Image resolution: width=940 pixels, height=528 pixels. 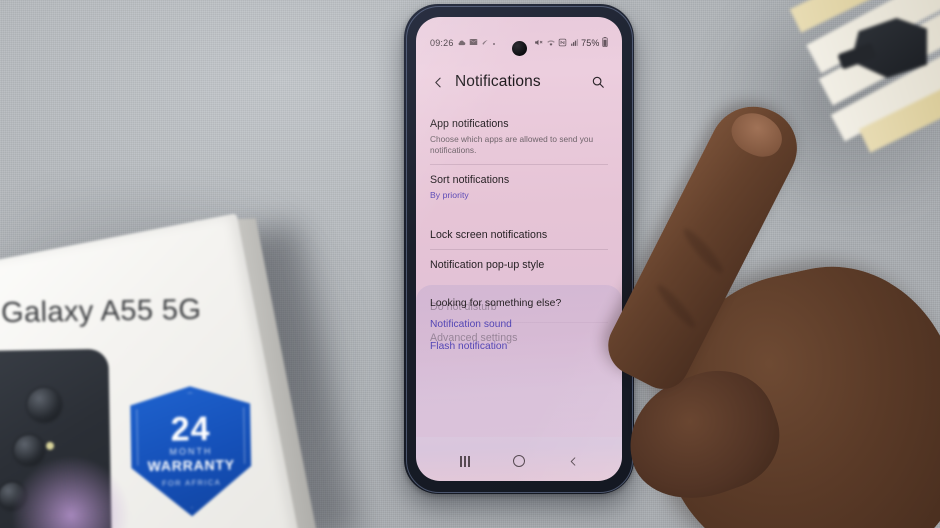 I want to click on recents-button, so click(x=465, y=461).